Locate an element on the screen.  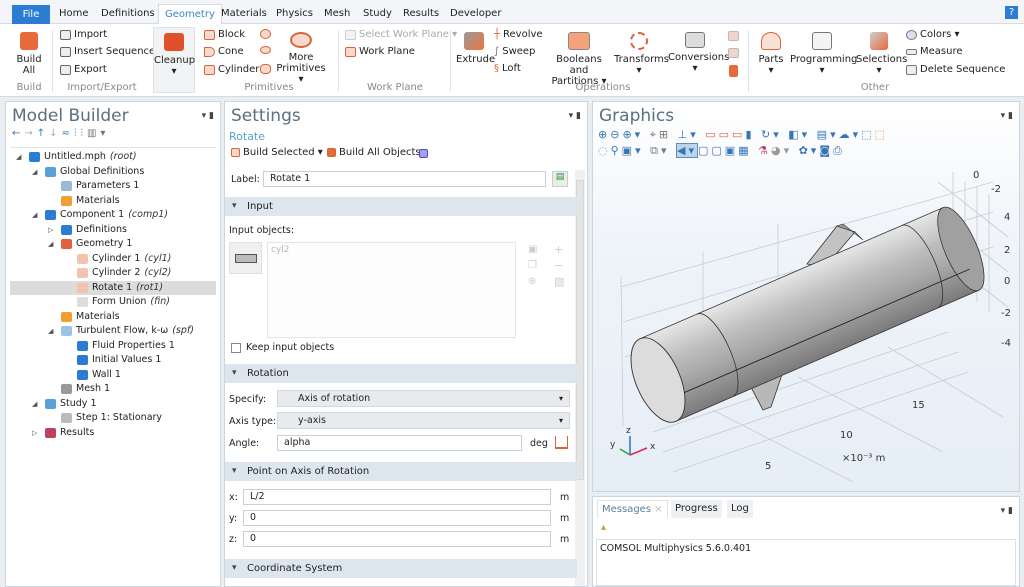
render-icon: ▤▾ is located at coordinates (828, 134).